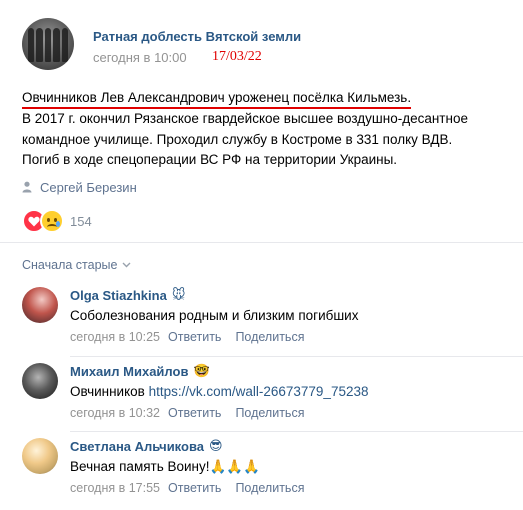 This screenshot has height=510, width=523. What do you see at coordinates (115, 337) in the screenshot?
I see `comment-time: сегодня в 10:25` at bounding box center [115, 337].